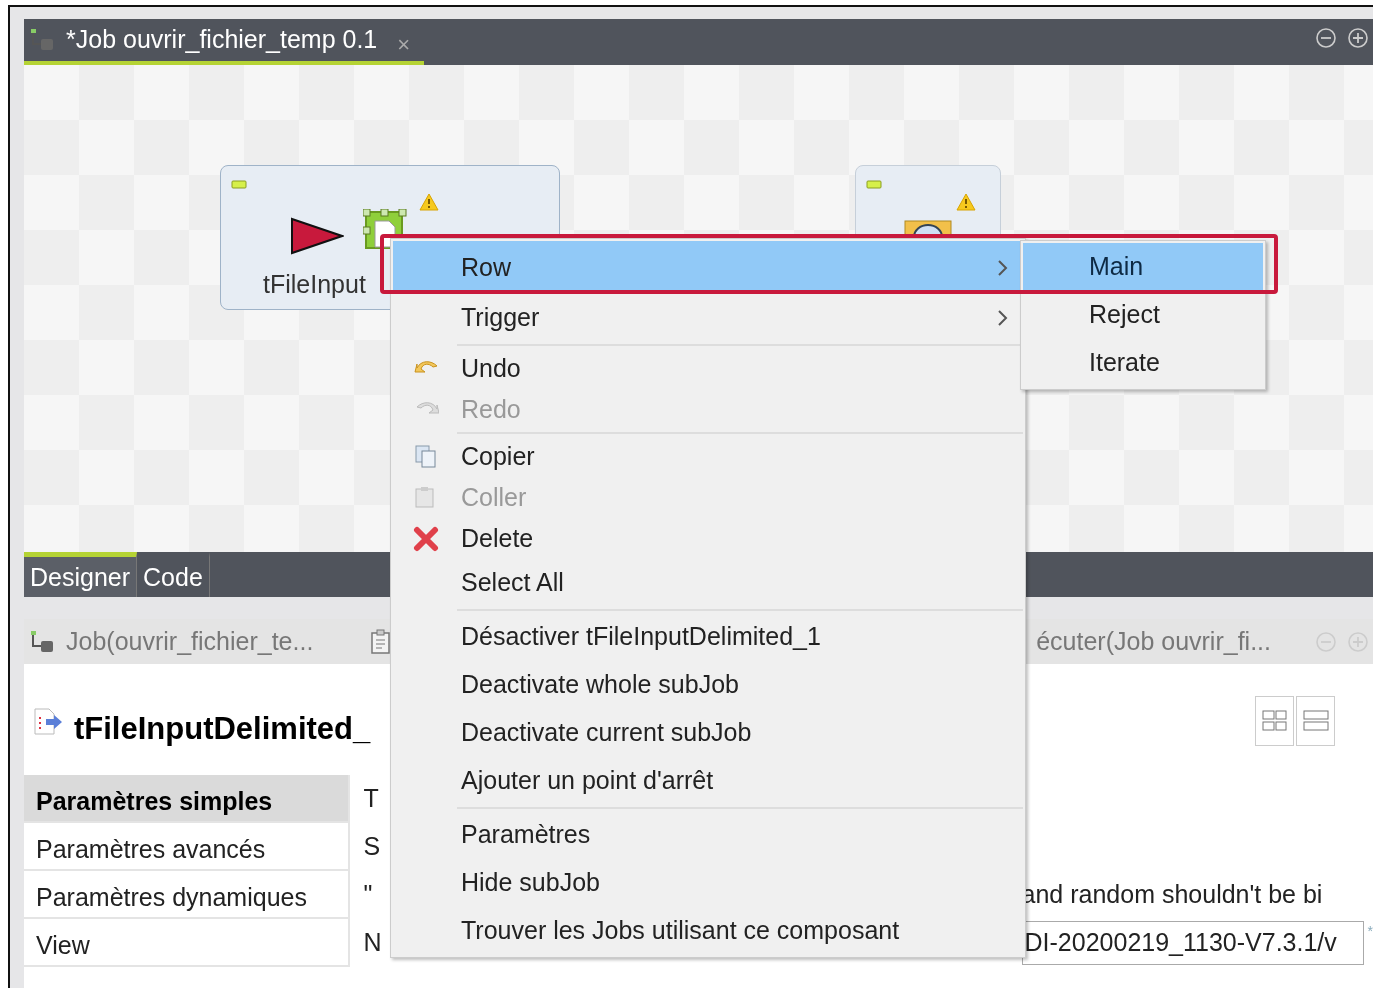 This screenshot has width=1373, height=988. What do you see at coordinates (1358, 38) in the screenshot?
I see `maximize-icon` at bounding box center [1358, 38].